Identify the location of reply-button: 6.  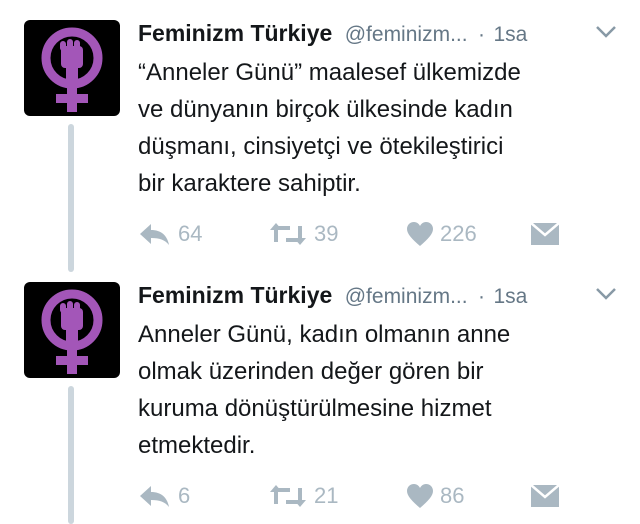
(164, 496).